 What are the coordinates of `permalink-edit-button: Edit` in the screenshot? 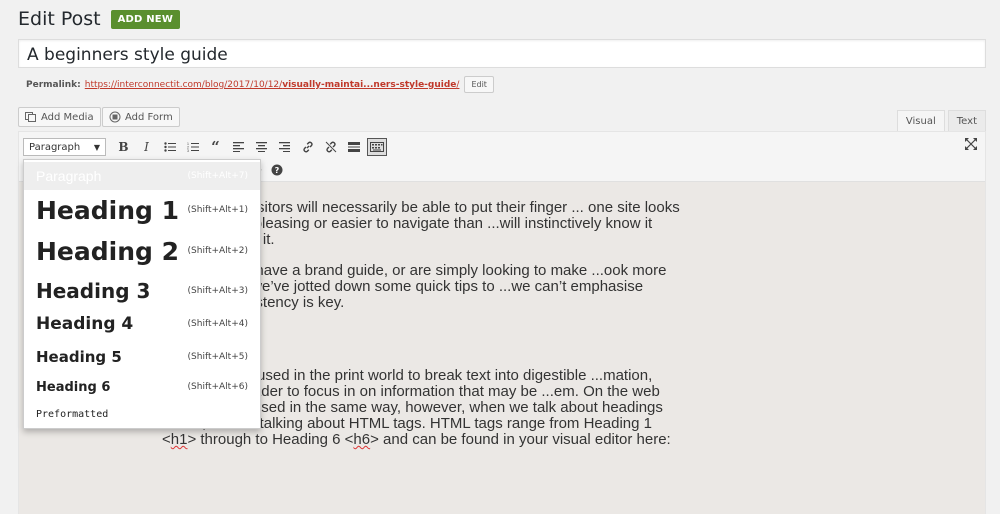 It's located at (479, 84).